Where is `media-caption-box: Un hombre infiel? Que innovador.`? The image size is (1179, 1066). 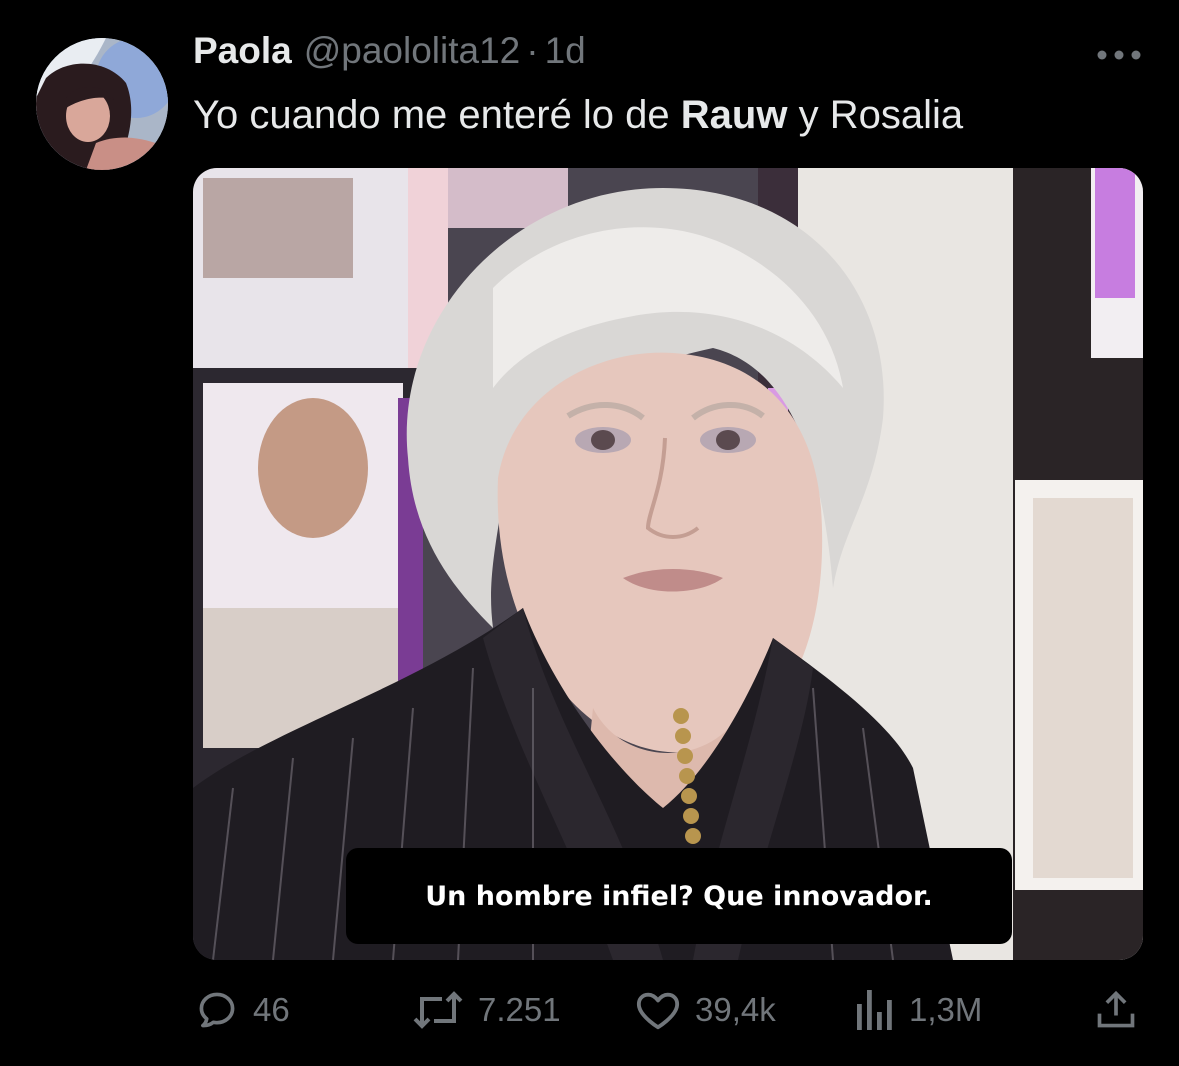 media-caption-box: Un hombre infiel? Que innovador. is located at coordinates (679, 896).